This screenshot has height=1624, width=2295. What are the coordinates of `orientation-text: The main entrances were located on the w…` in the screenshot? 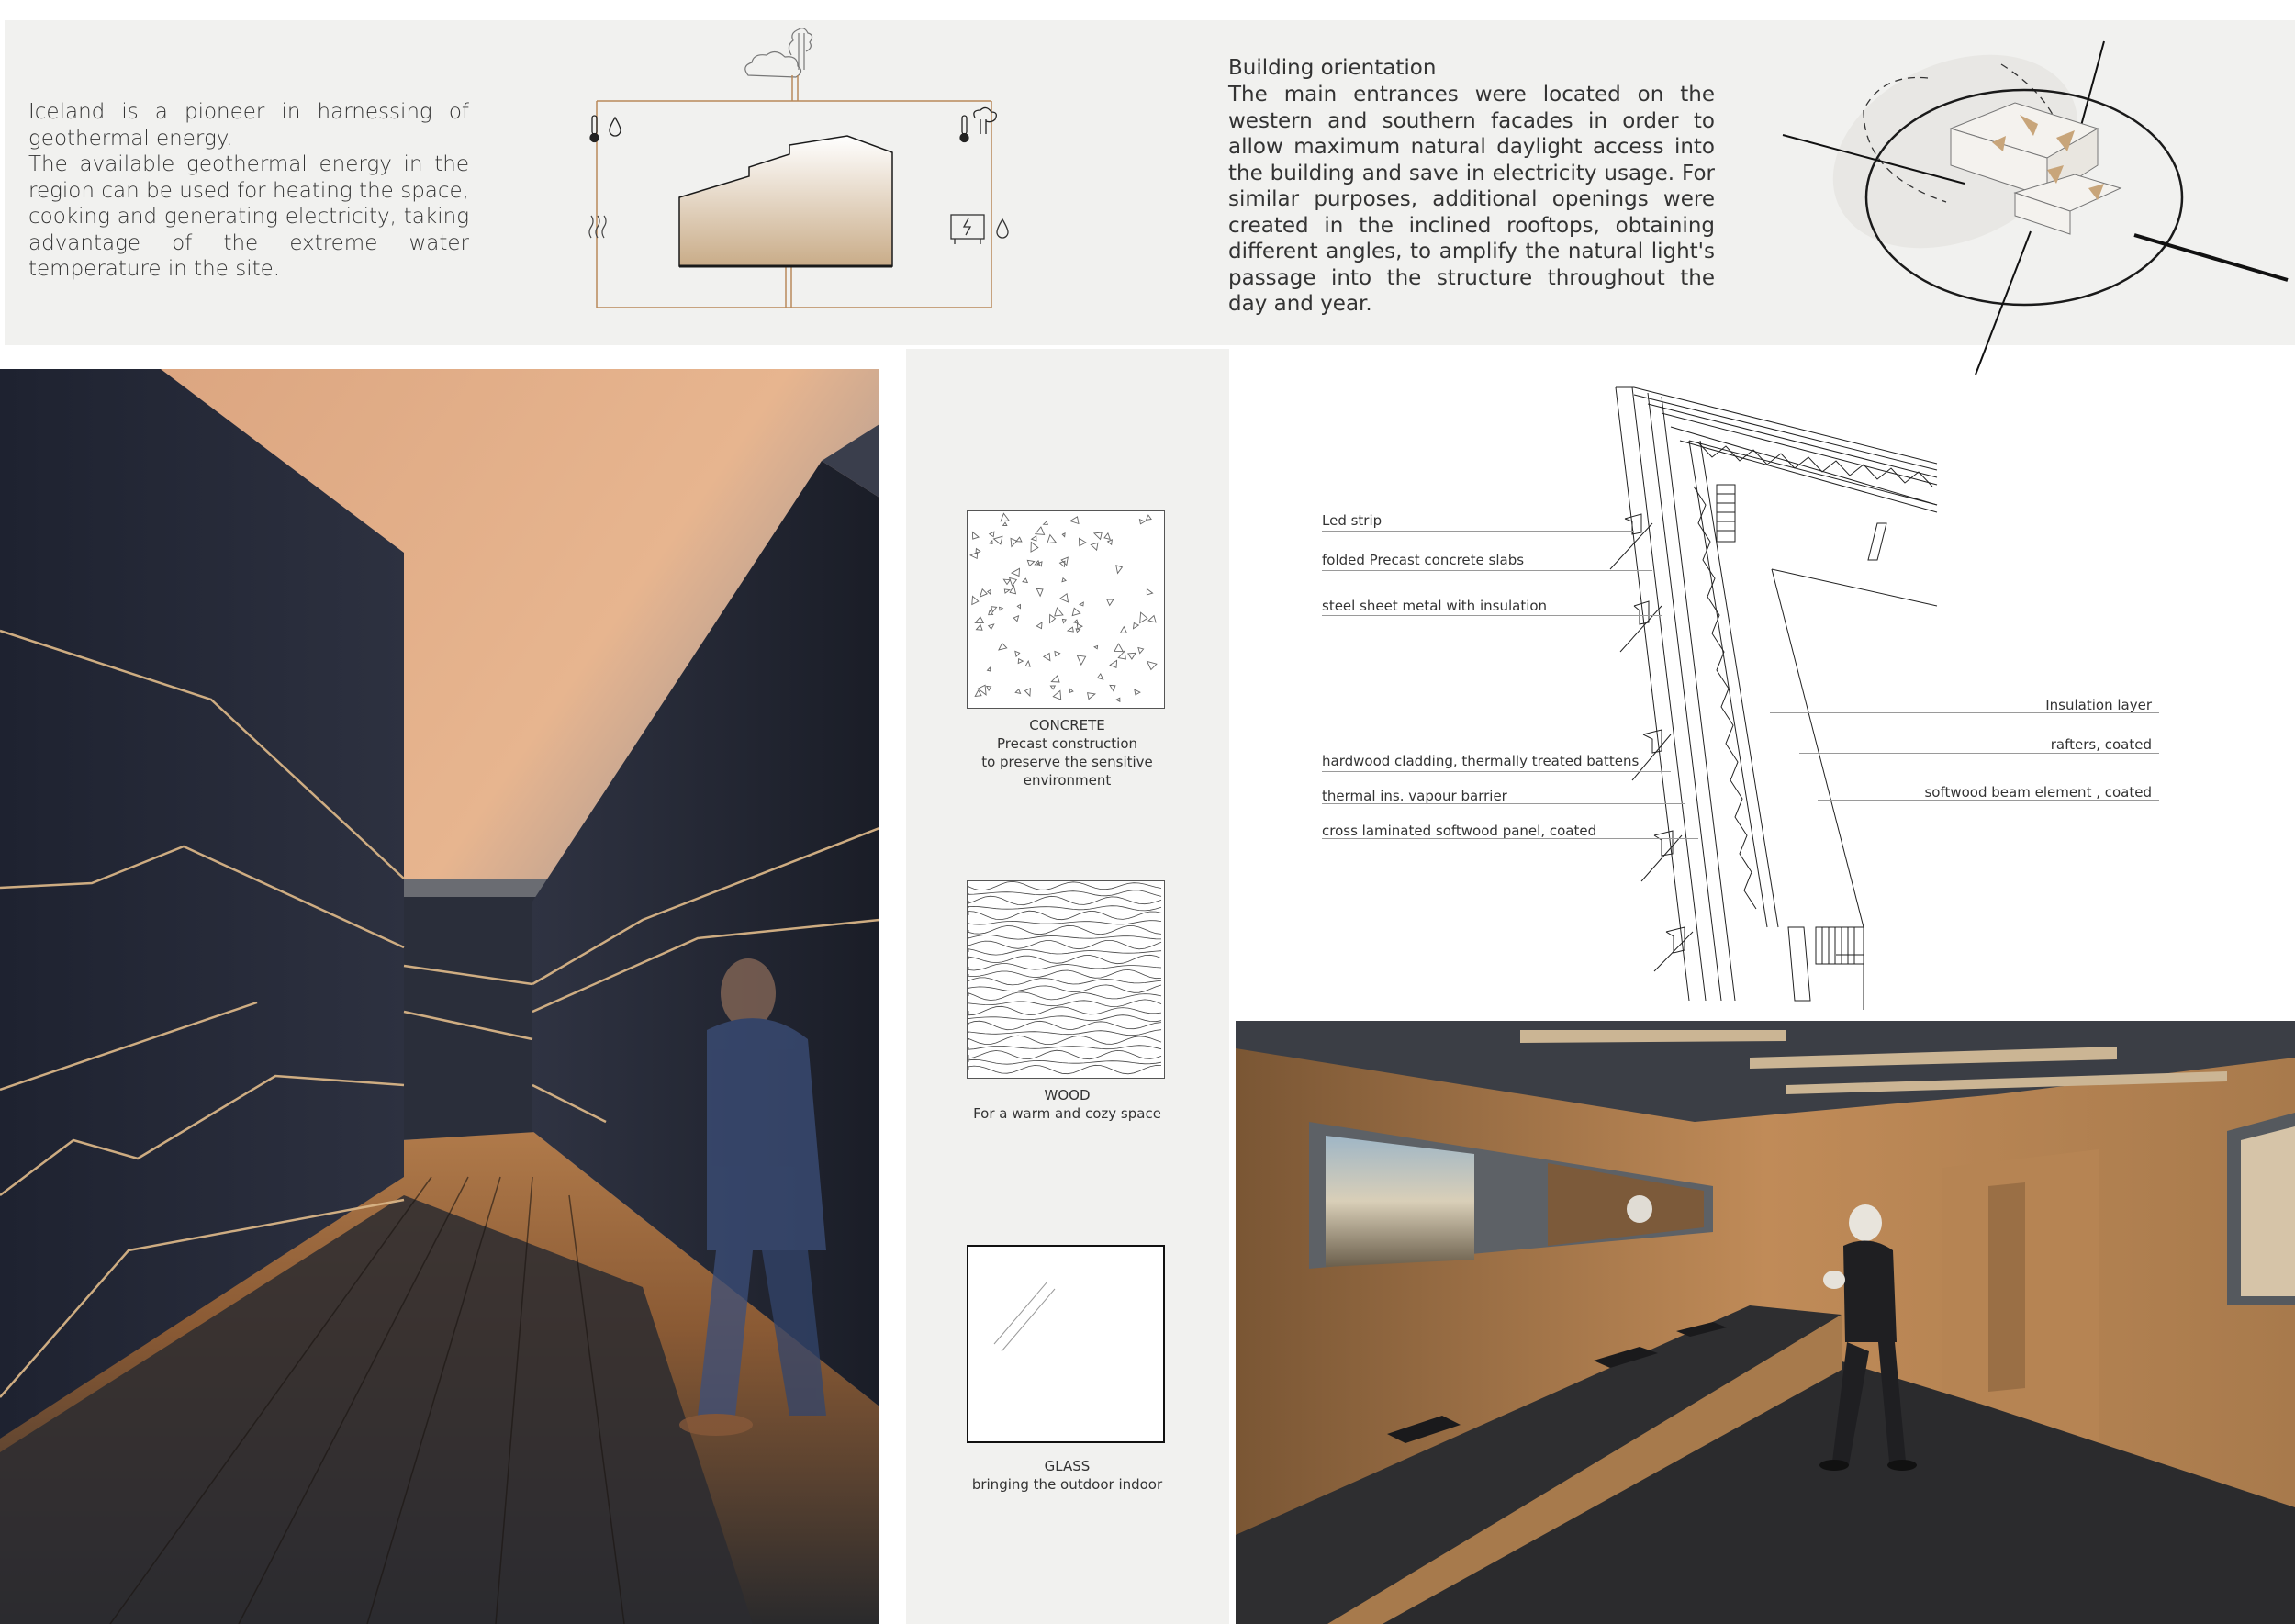 It's located at (1471, 199).